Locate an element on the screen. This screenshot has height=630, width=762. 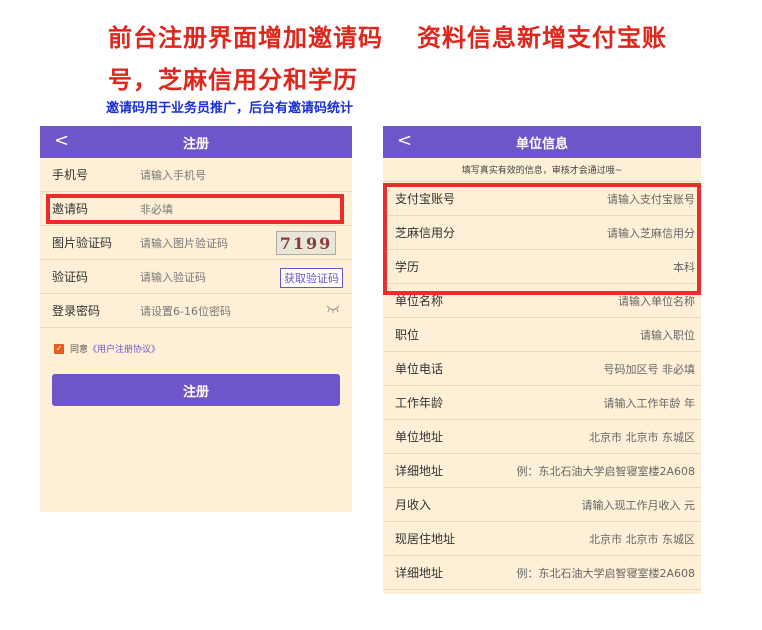
agreement: ✓ 同意 《用户注册协议》 is located at coordinates (107, 348).